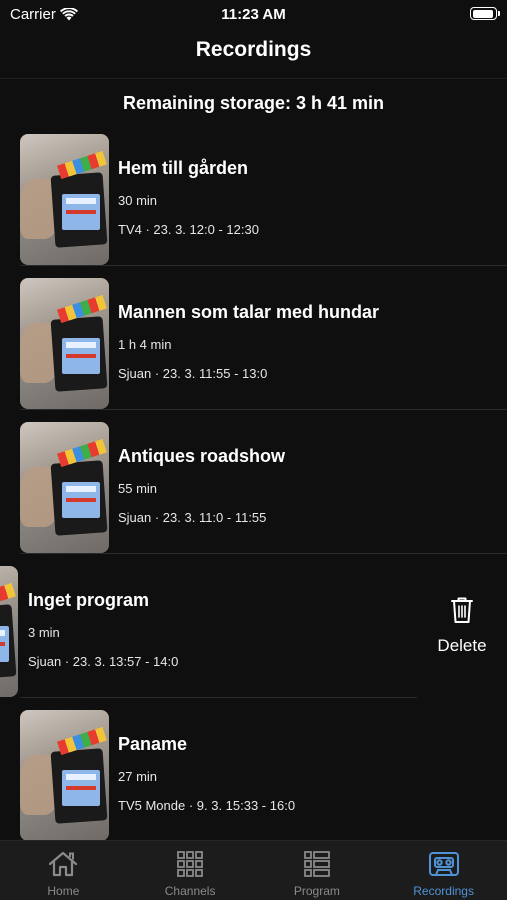 Image resolution: width=507 pixels, height=900 pixels. What do you see at coordinates (153, 744) in the screenshot?
I see `recording-title: Paname` at bounding box center [153, 744].